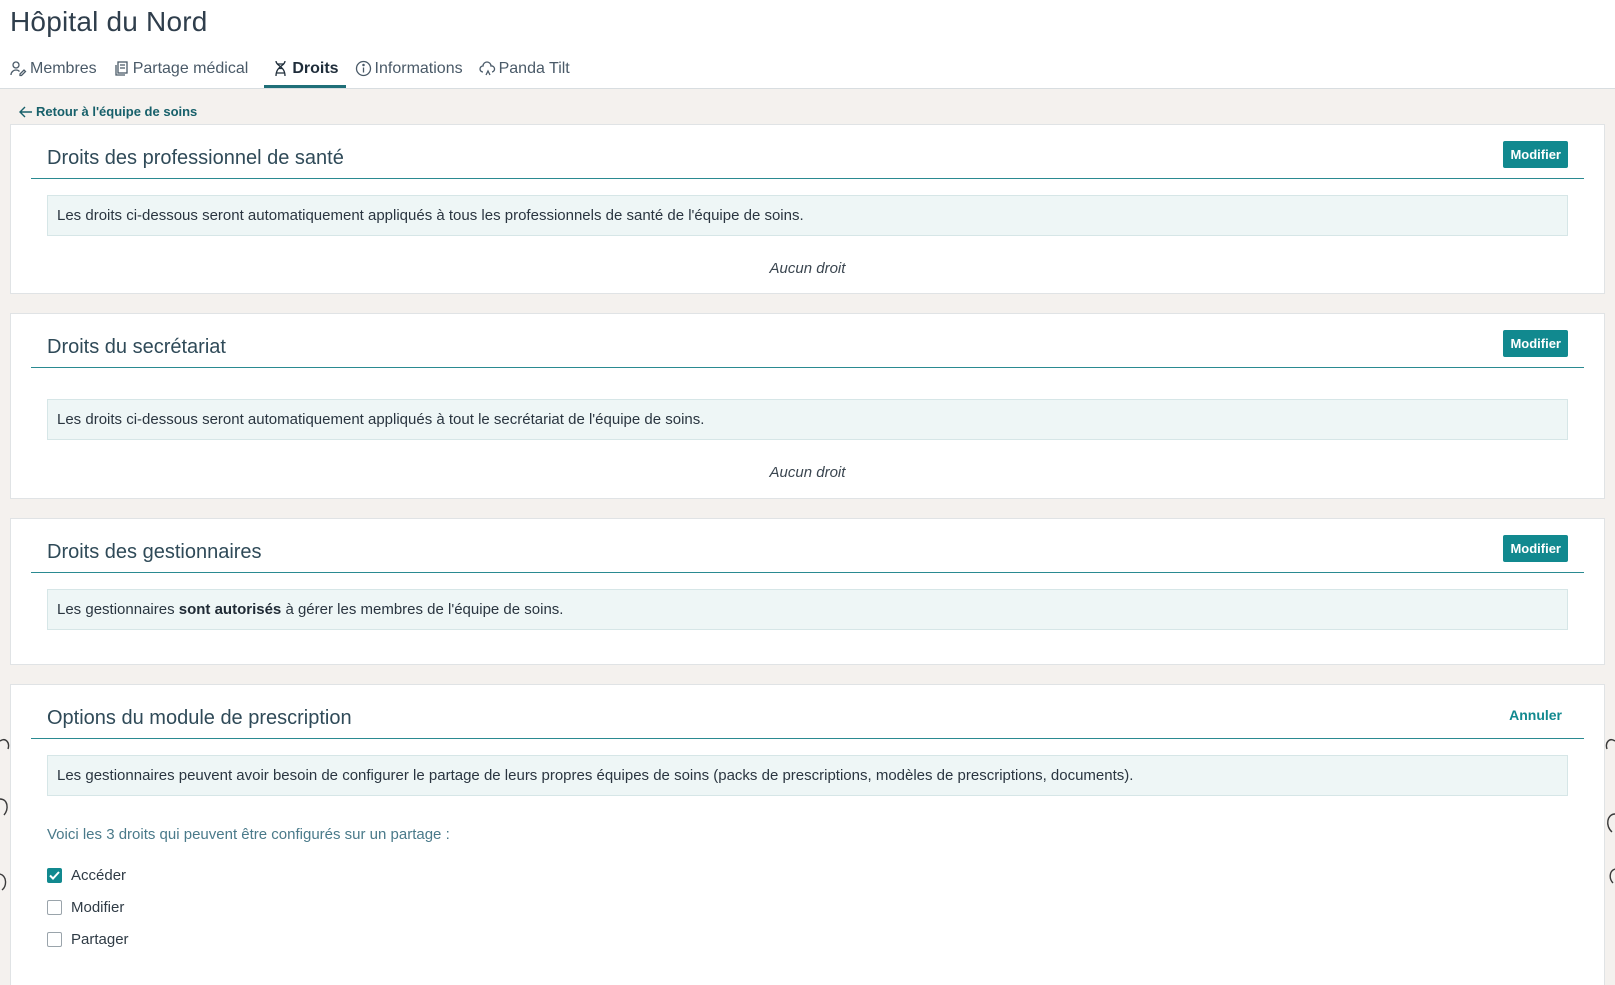 The width and height of the screenshot is (1615, 985). I want to click on modify-manager-rights-button: Modifier, so click(1535, 548).